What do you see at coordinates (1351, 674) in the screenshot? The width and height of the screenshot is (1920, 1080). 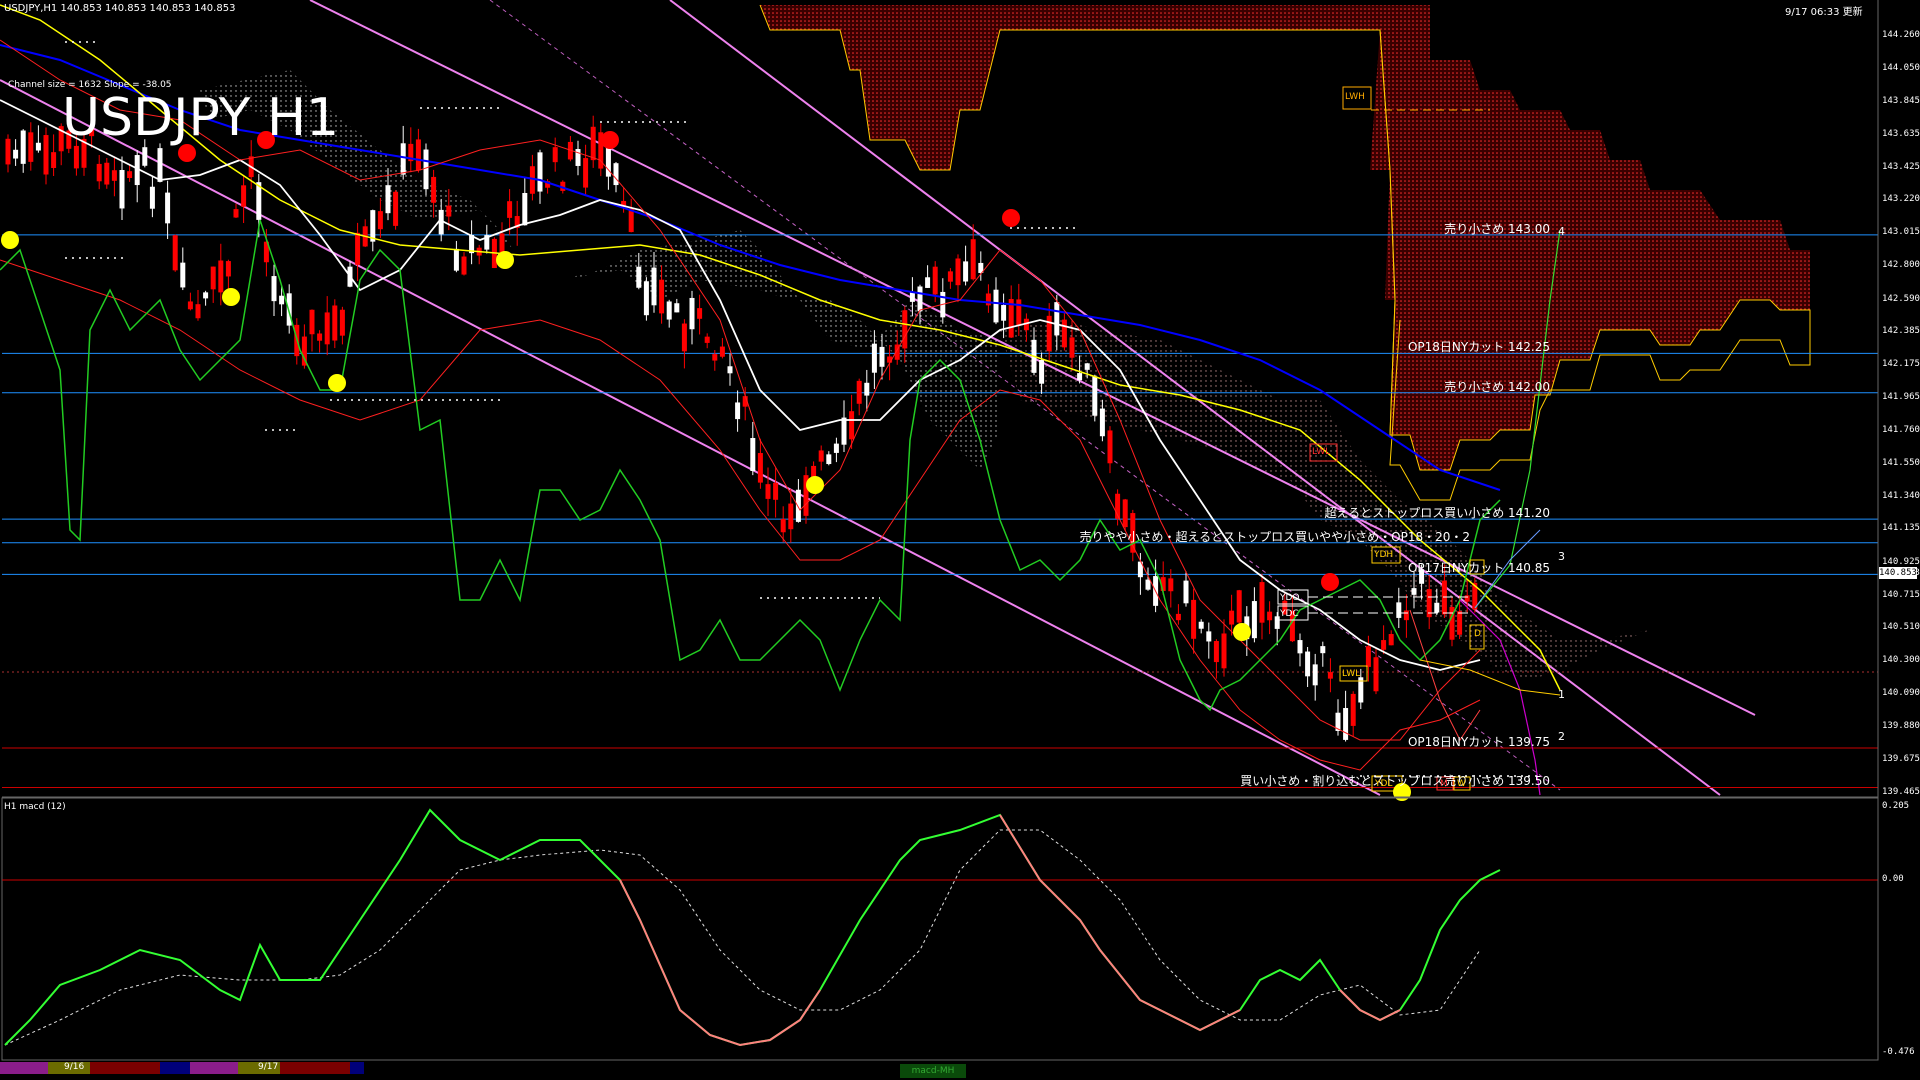 I see `marker-lwl: LWL` at bounding box center [1351, 674].